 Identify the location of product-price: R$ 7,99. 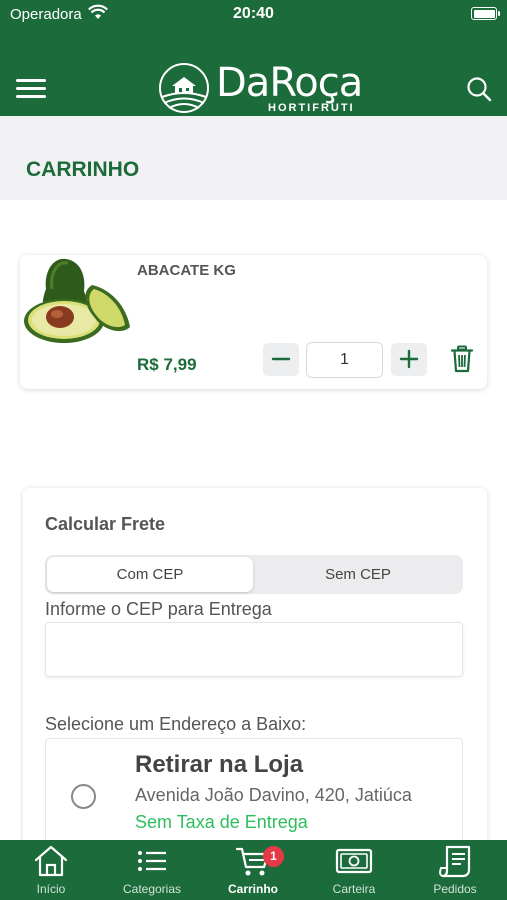
(167, 364).